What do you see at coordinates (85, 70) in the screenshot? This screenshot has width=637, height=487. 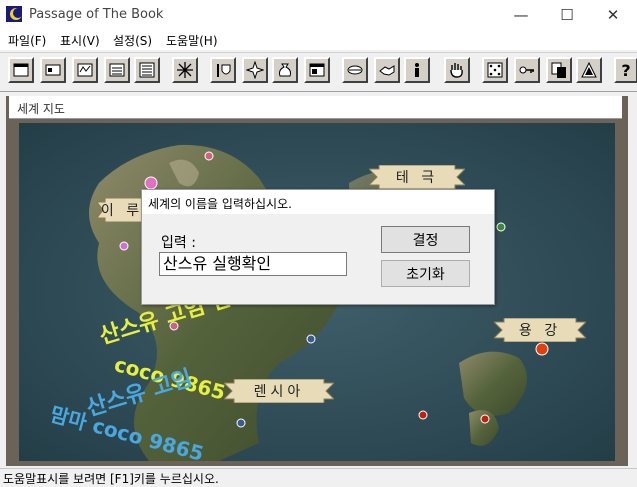 I see `map-icon` at bounding box center [85, 70].